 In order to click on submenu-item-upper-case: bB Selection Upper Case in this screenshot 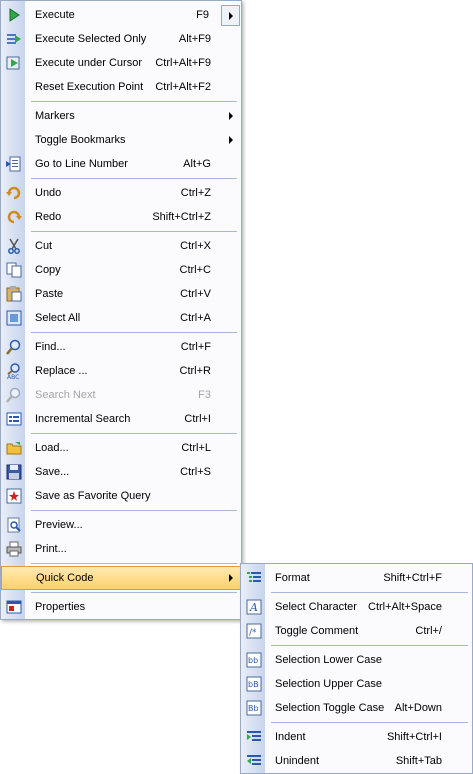, I will do `click(356, 684)`.